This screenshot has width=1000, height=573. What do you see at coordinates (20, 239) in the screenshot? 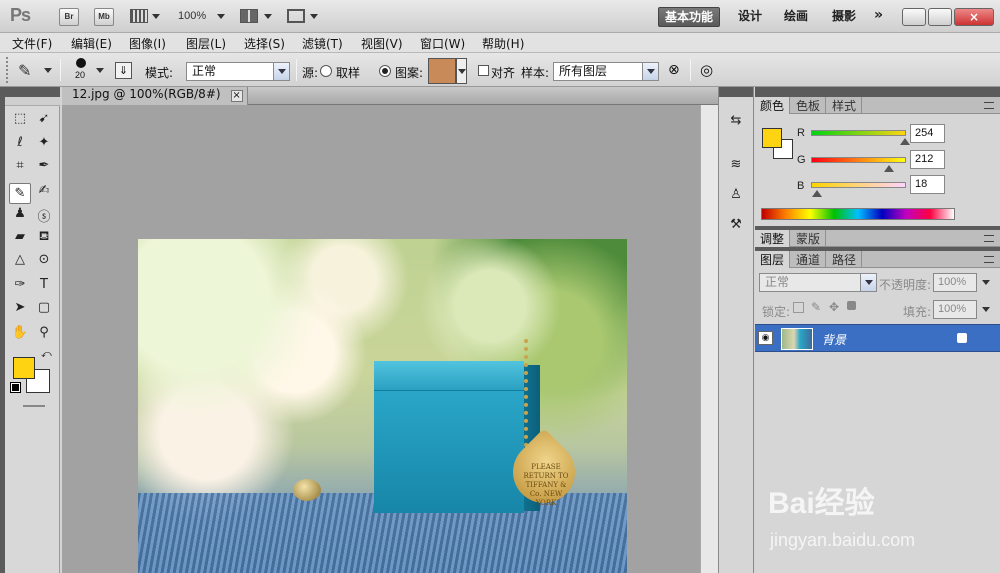
I see `eraser-tool-icon: ▰` at bounding box center [20, 239].